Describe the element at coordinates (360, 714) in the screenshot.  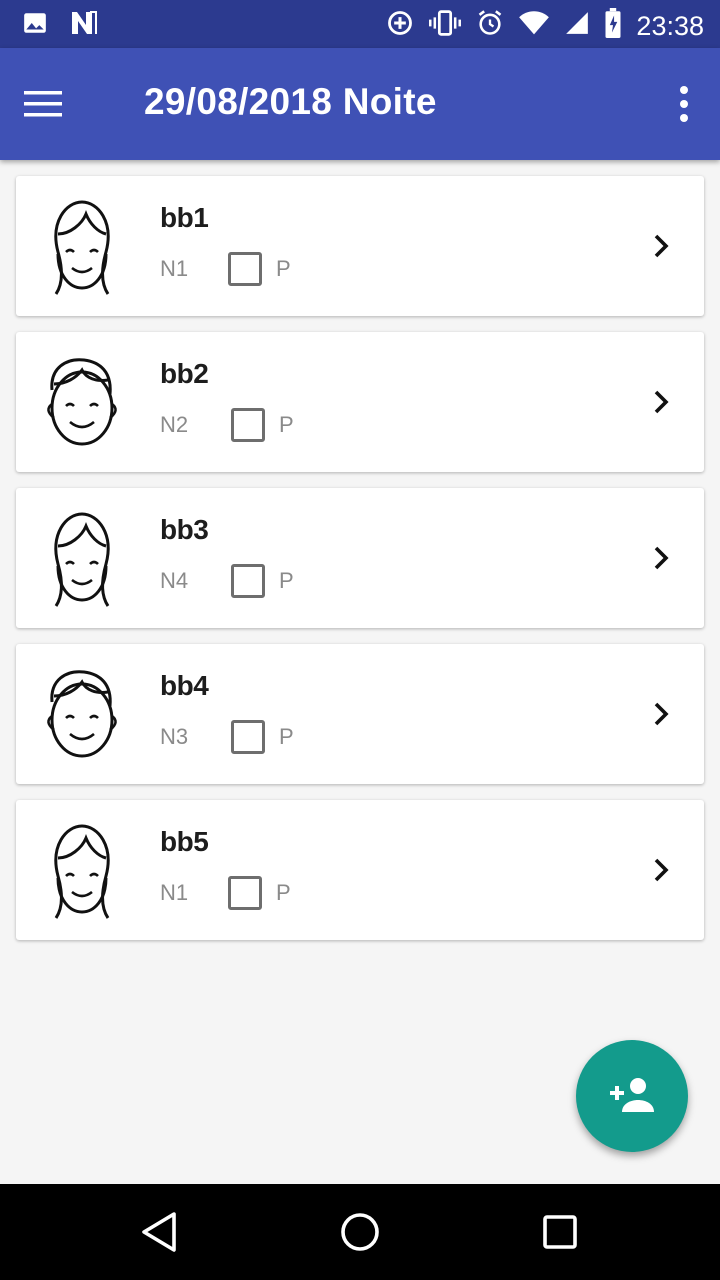
I see `child-card: bb4 N3 P` at that location.